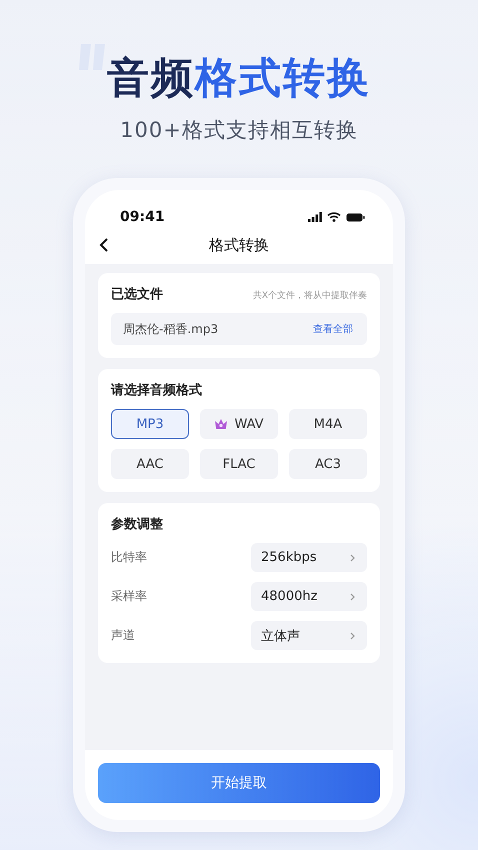 This screenshot has width=478, height=850. What do you see at coordinates (328, 464) in the screenshot?
I see `format-option: AC3` at bounding box center [328, 464].